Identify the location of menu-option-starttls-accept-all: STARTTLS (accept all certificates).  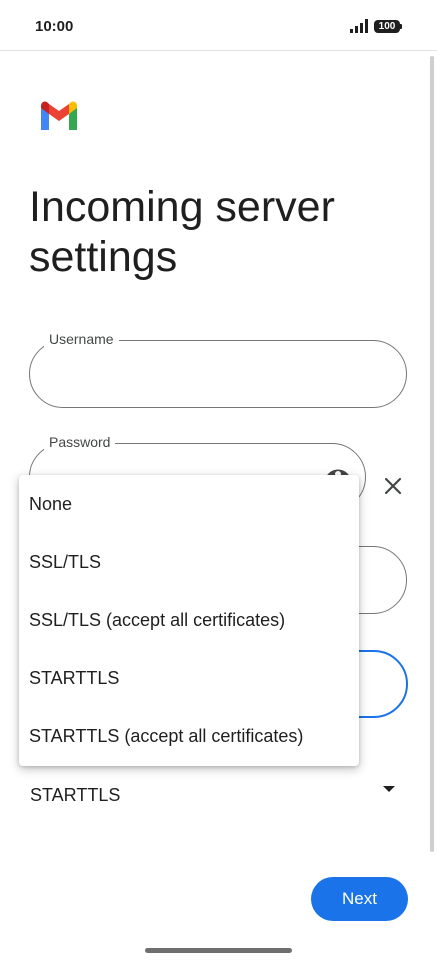
(189, 736).